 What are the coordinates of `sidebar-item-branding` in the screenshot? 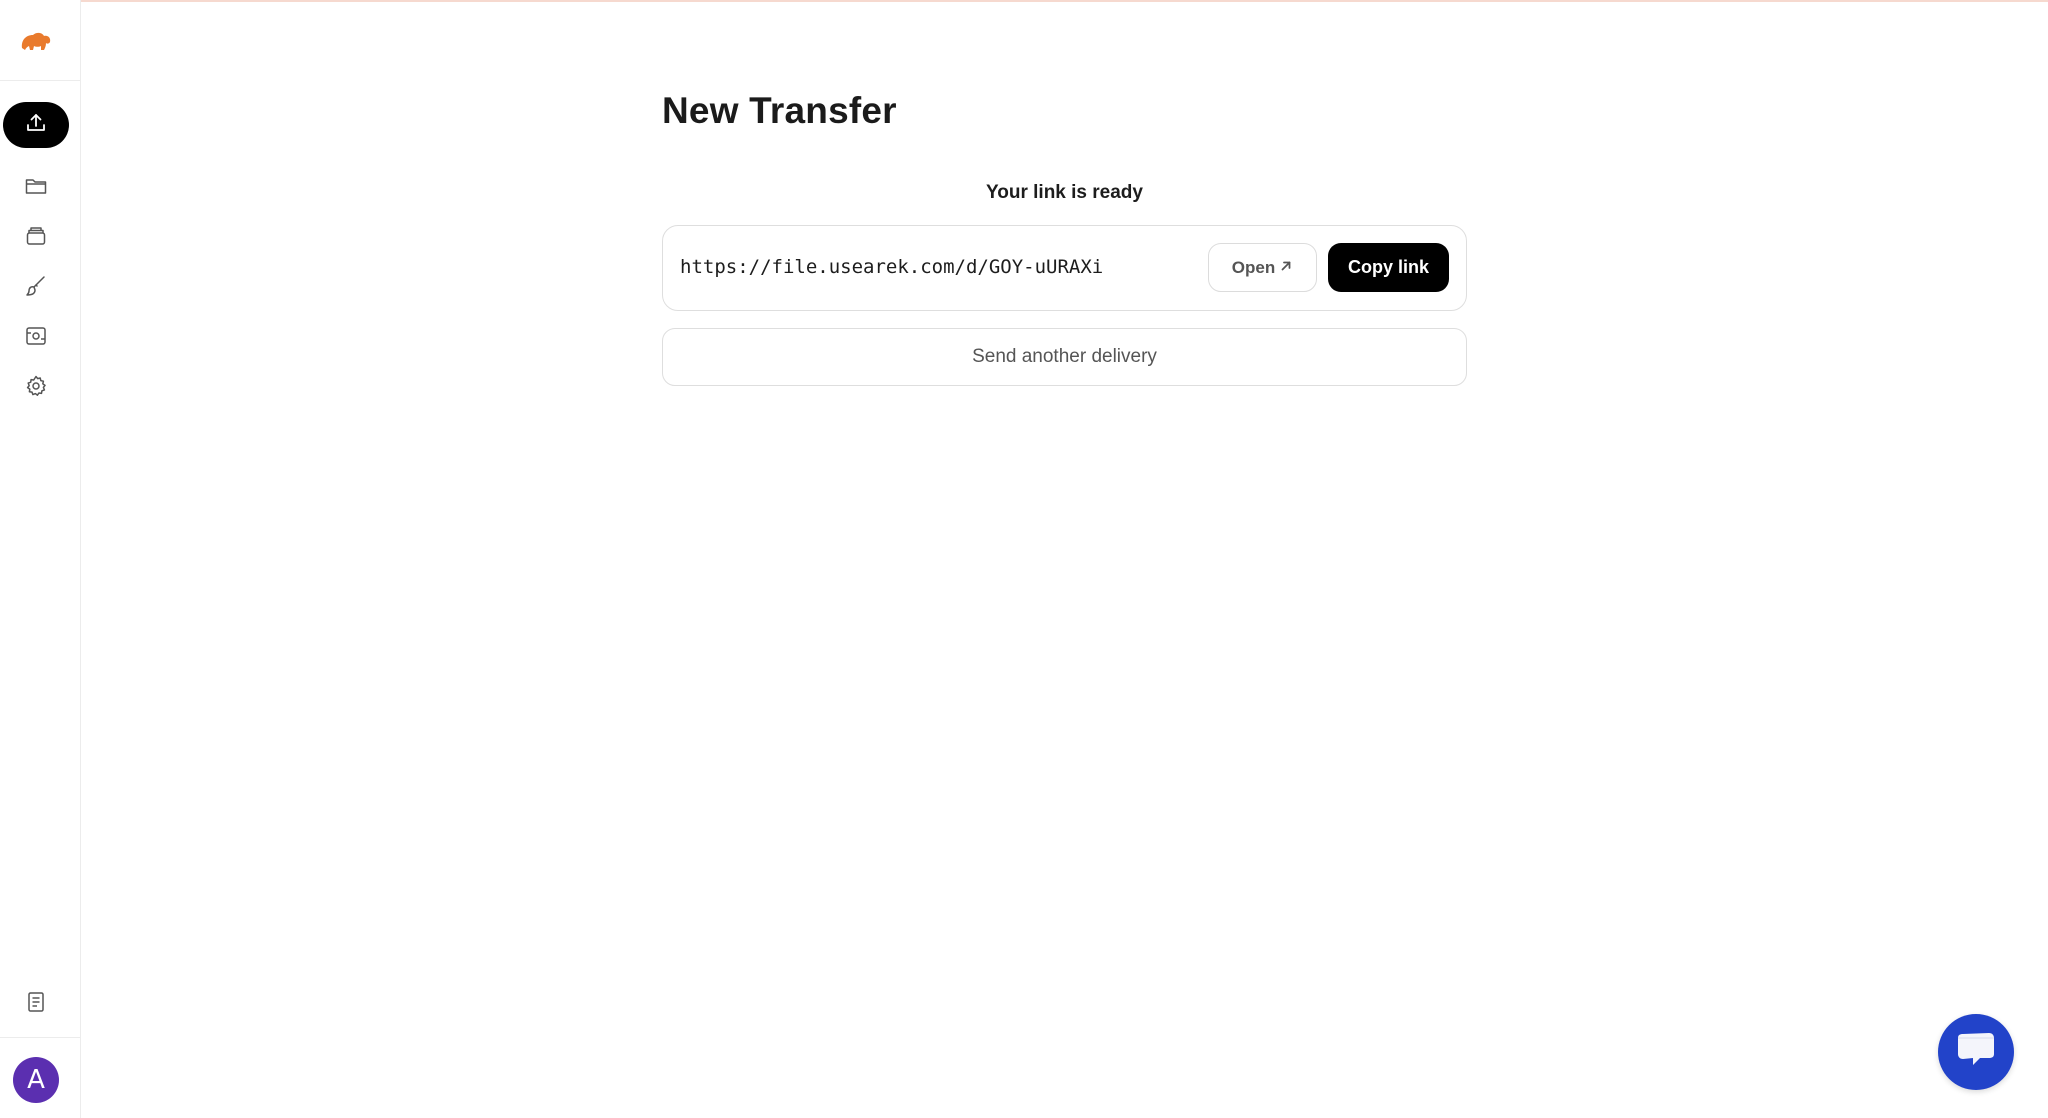 It's located at (36, 288).